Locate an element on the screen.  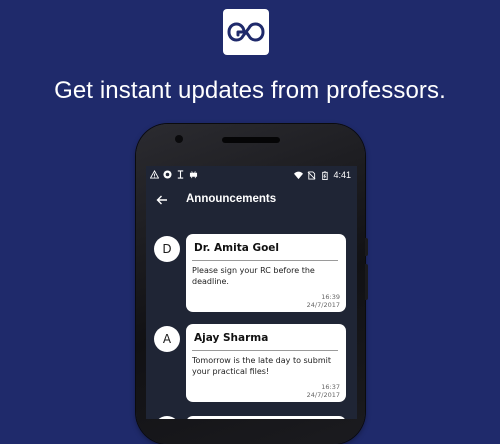
status-bar: 4:41 is located at coordinates (251, 176).